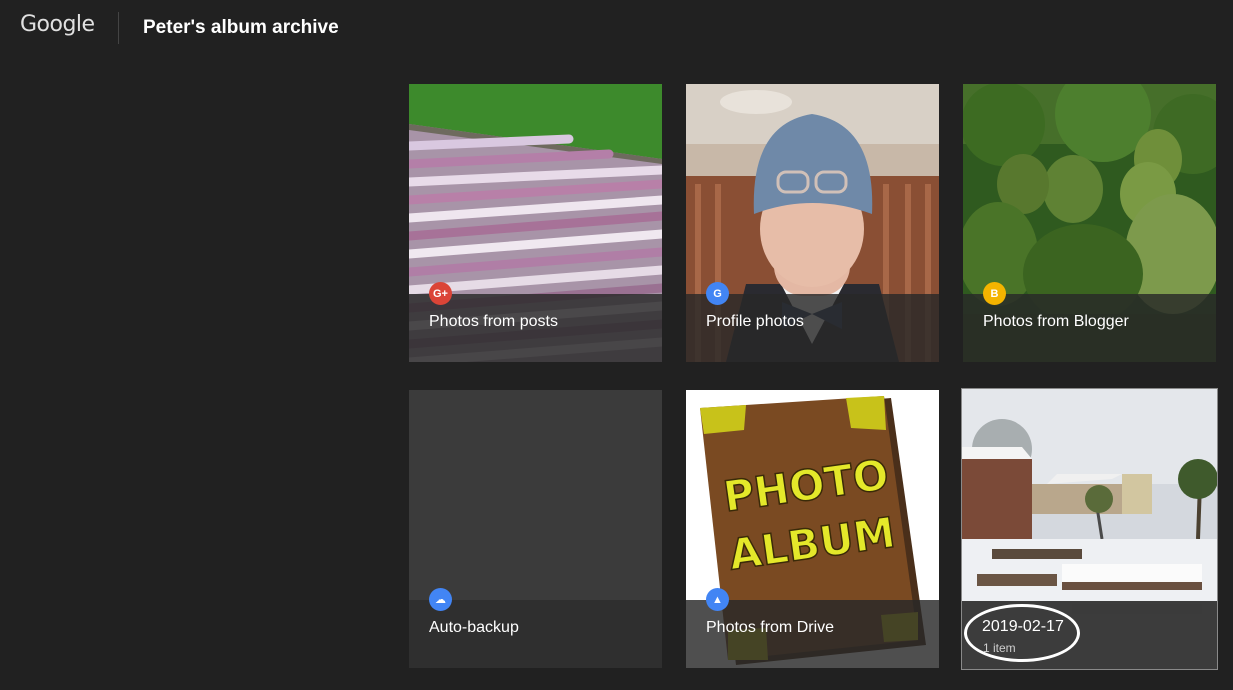 The width and height of the screenshot is (1233, 690). What do you see at coordinates (1089, 529) in the screenshot?
I see `album-tile-2019-02-17: 2019-02-17 1 item` at bounding box center [1089, 529].